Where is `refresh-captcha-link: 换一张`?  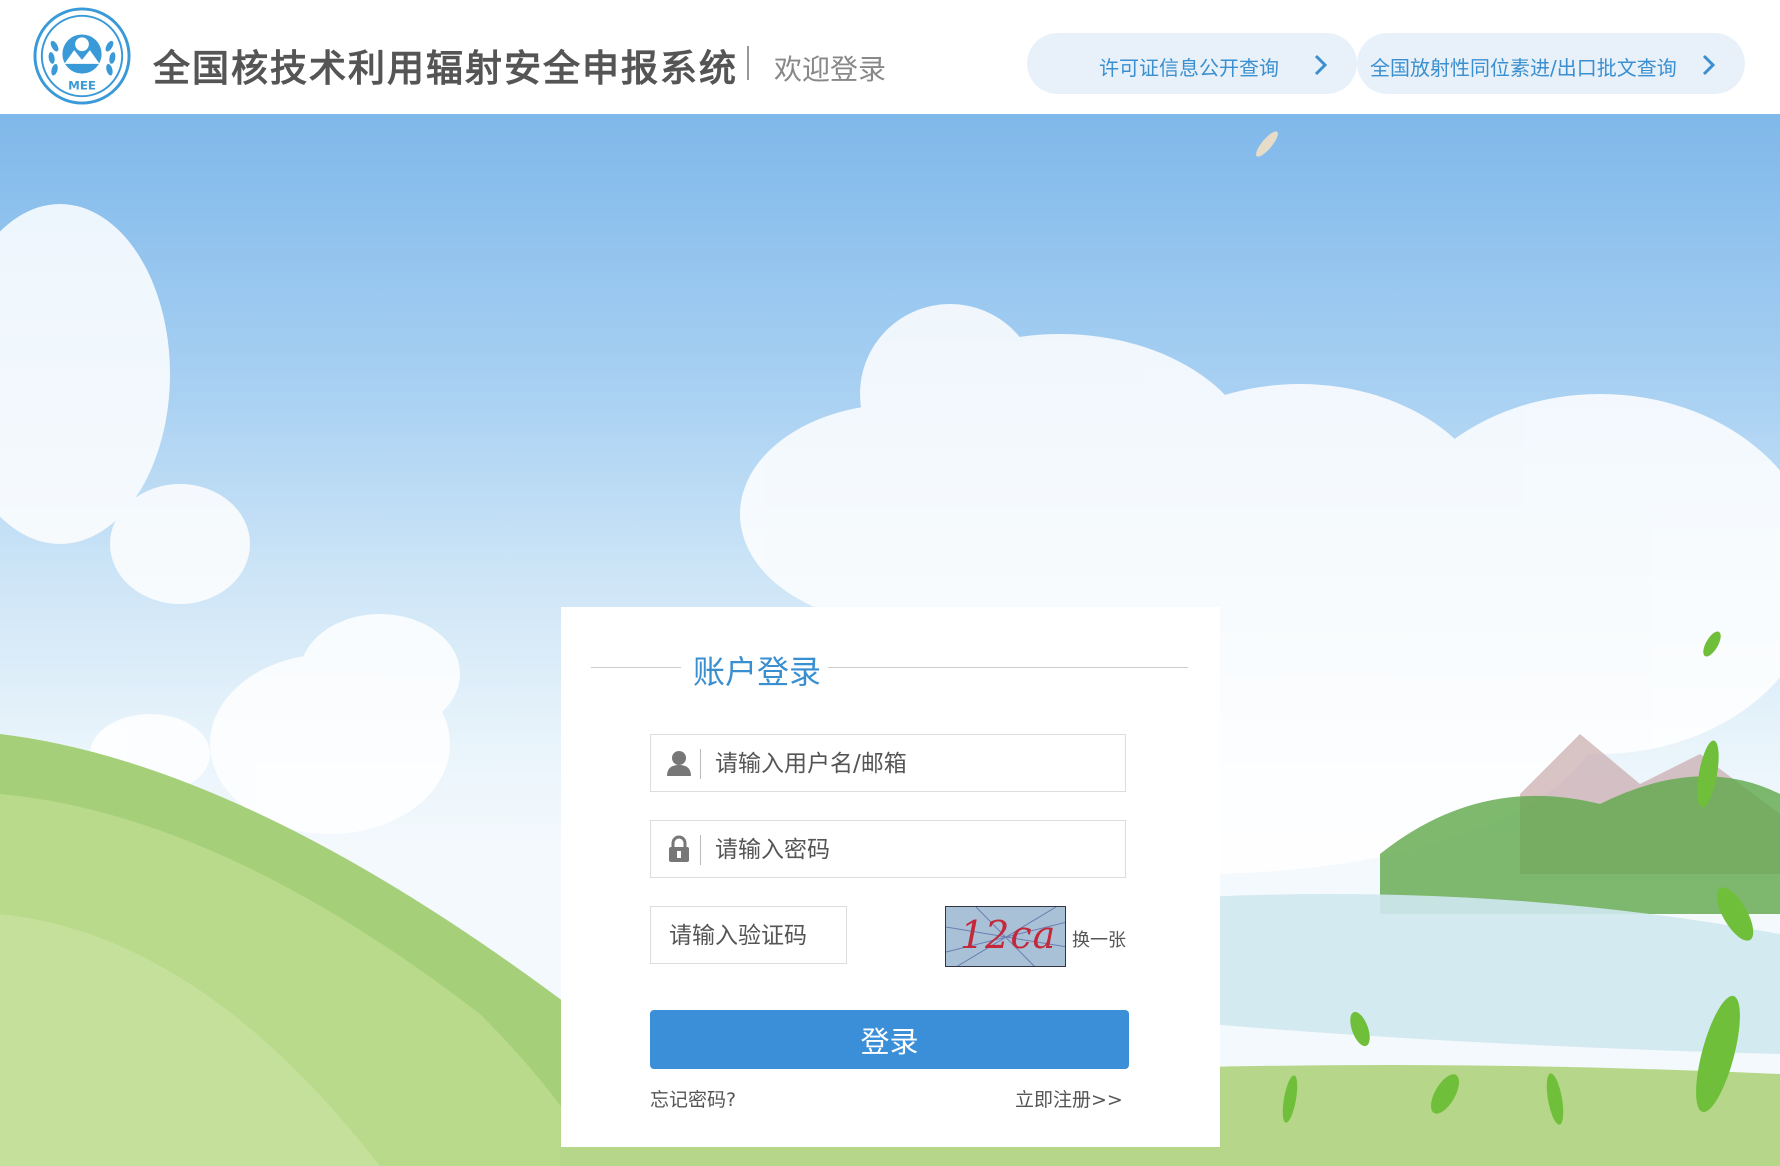
refresh-captcha-link: 换一张 is located at coordinates (1099, 939).